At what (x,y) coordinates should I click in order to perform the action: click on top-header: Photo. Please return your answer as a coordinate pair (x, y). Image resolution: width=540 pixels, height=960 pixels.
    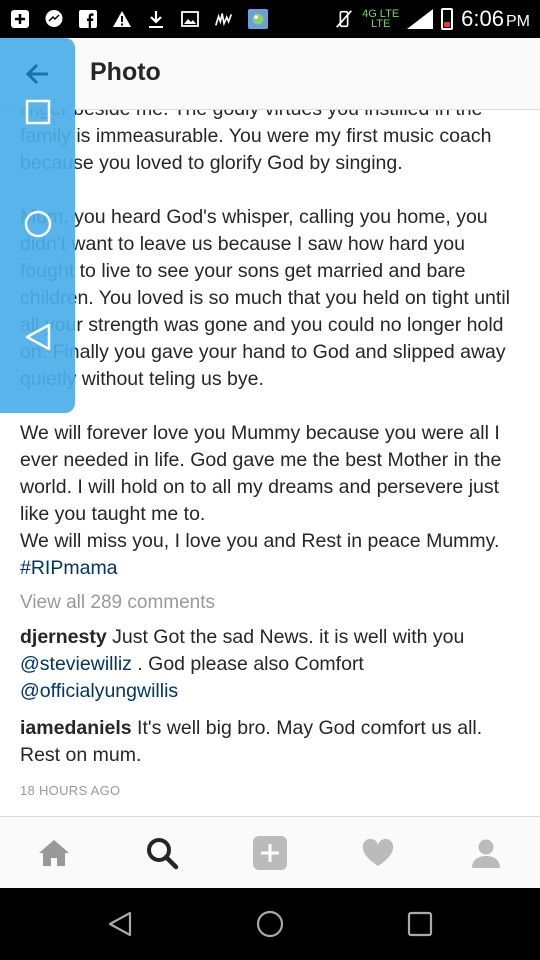
    Looking at the image, I should click on (270, 74).